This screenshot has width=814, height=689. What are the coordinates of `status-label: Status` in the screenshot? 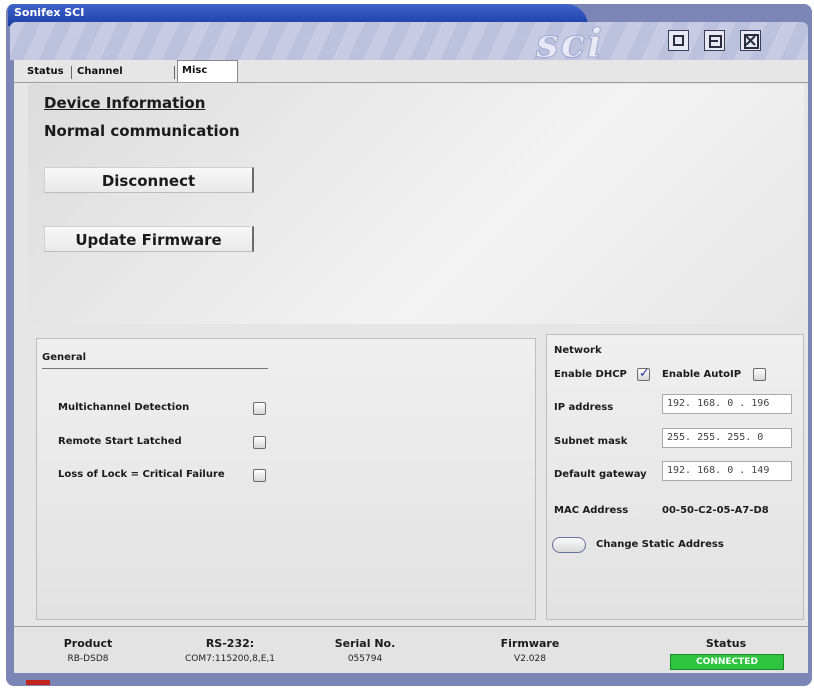 It's located at (726, 643).